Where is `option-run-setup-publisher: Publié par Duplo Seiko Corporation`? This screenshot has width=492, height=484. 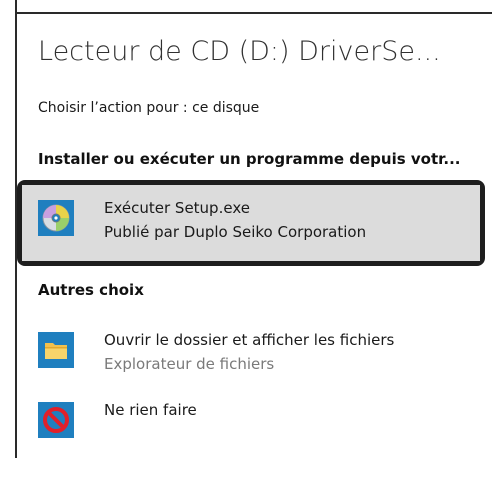 option-run-setup-publisher: Publié par Duplo Seiko Corporation is located at coordinates (235, 232).